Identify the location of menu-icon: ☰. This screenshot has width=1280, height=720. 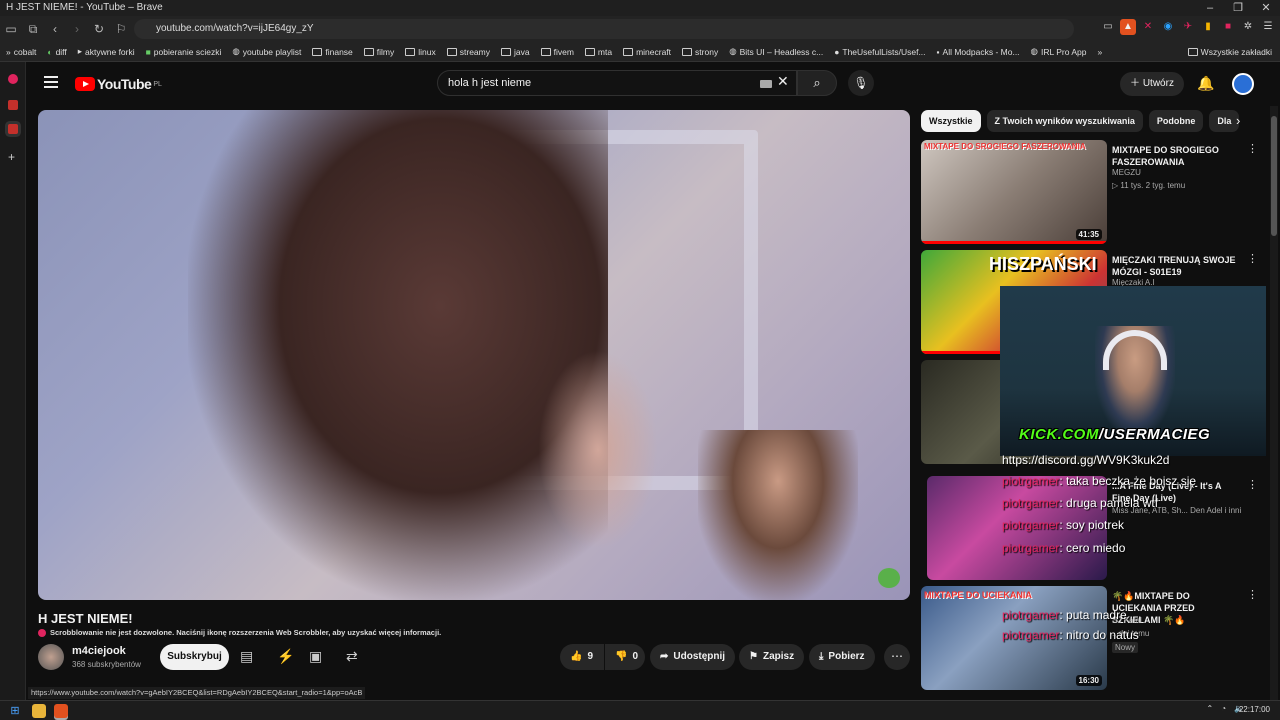
(1268, 27).